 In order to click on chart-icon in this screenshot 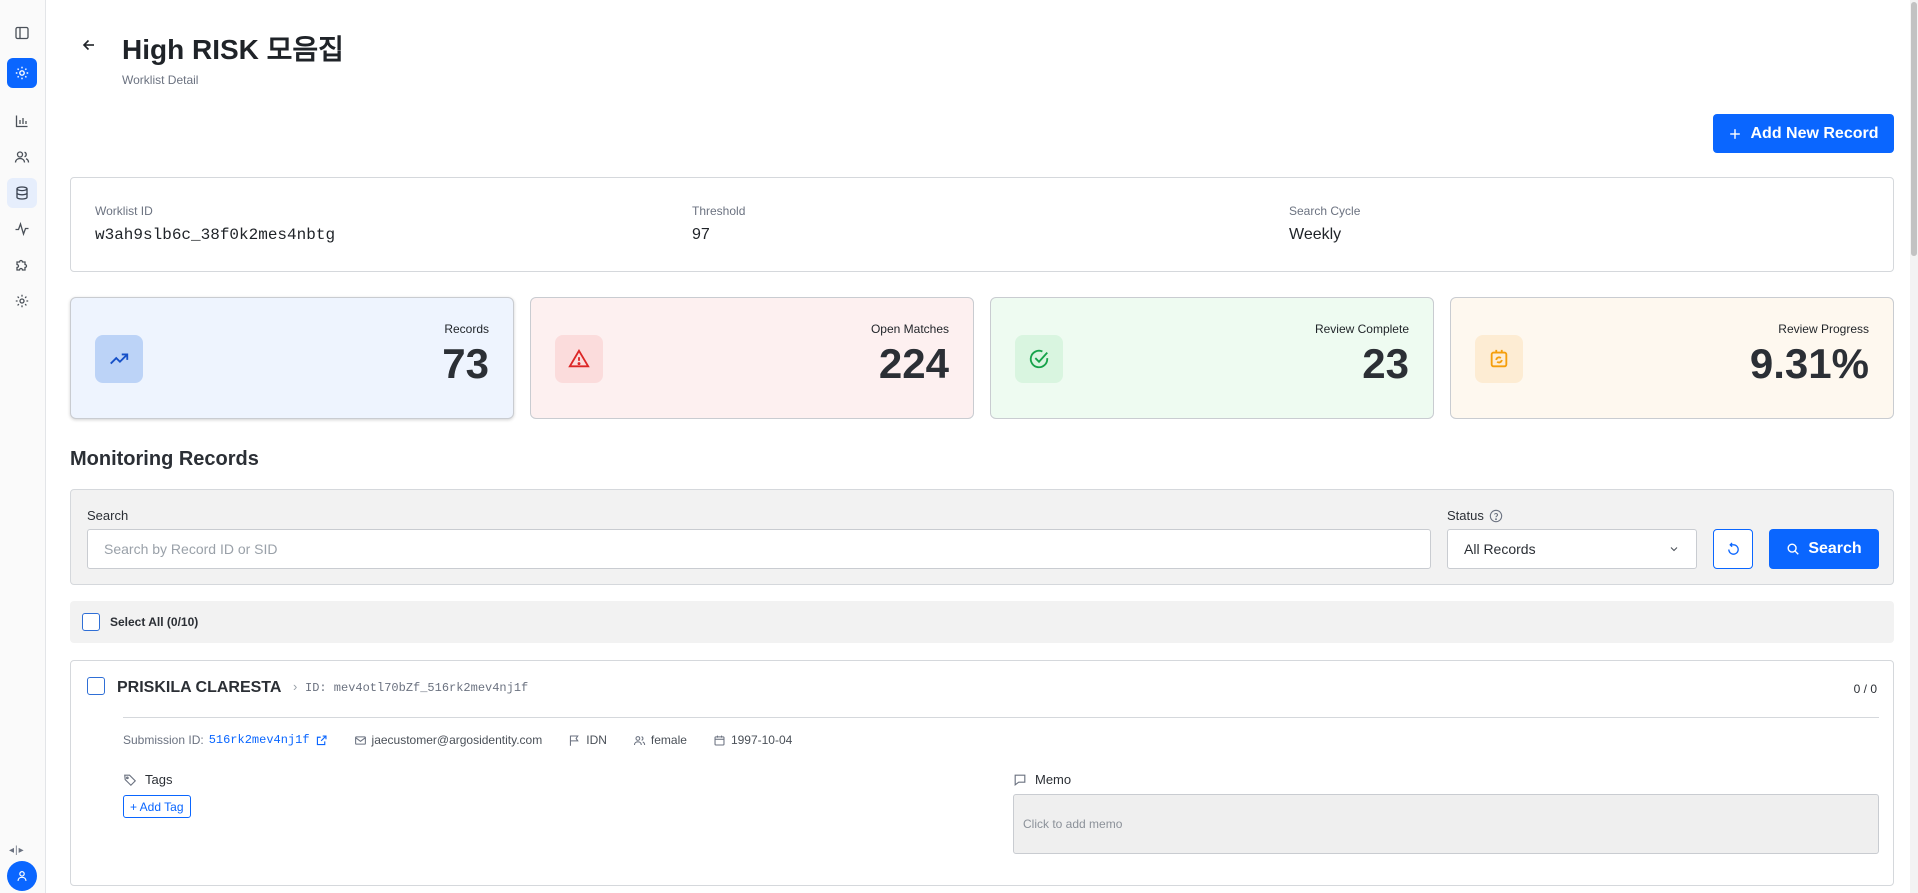, I will do `click(22, 121)`.